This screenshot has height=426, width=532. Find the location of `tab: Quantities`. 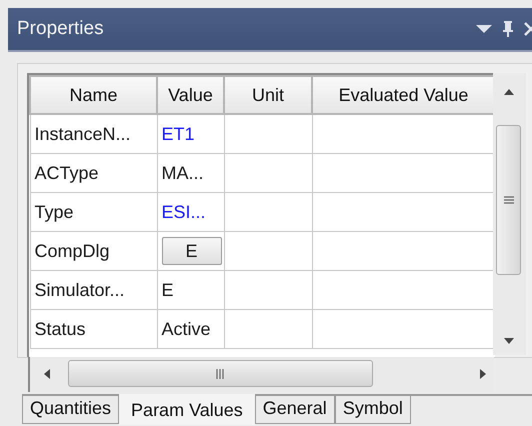

tab: Quantities is located at coordinates (71, 410).